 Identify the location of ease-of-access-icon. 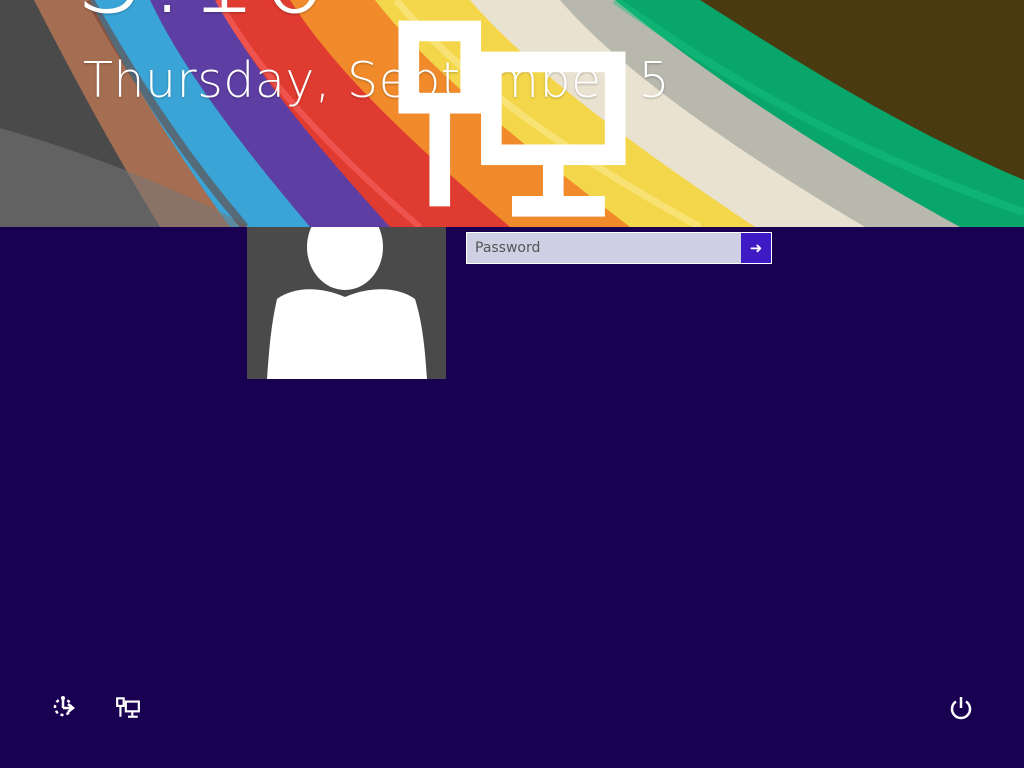
(63, 707).